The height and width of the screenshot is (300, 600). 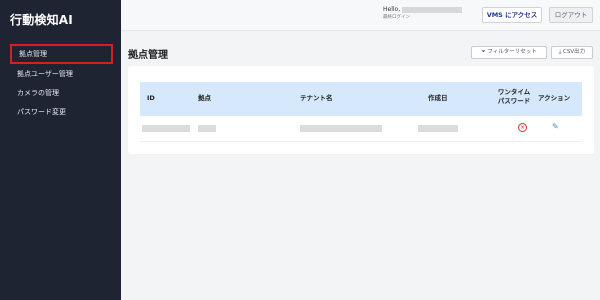 I want to click on sidebar-item-site-users: 拠点ユーザー管理, so click(x=60, y=74).